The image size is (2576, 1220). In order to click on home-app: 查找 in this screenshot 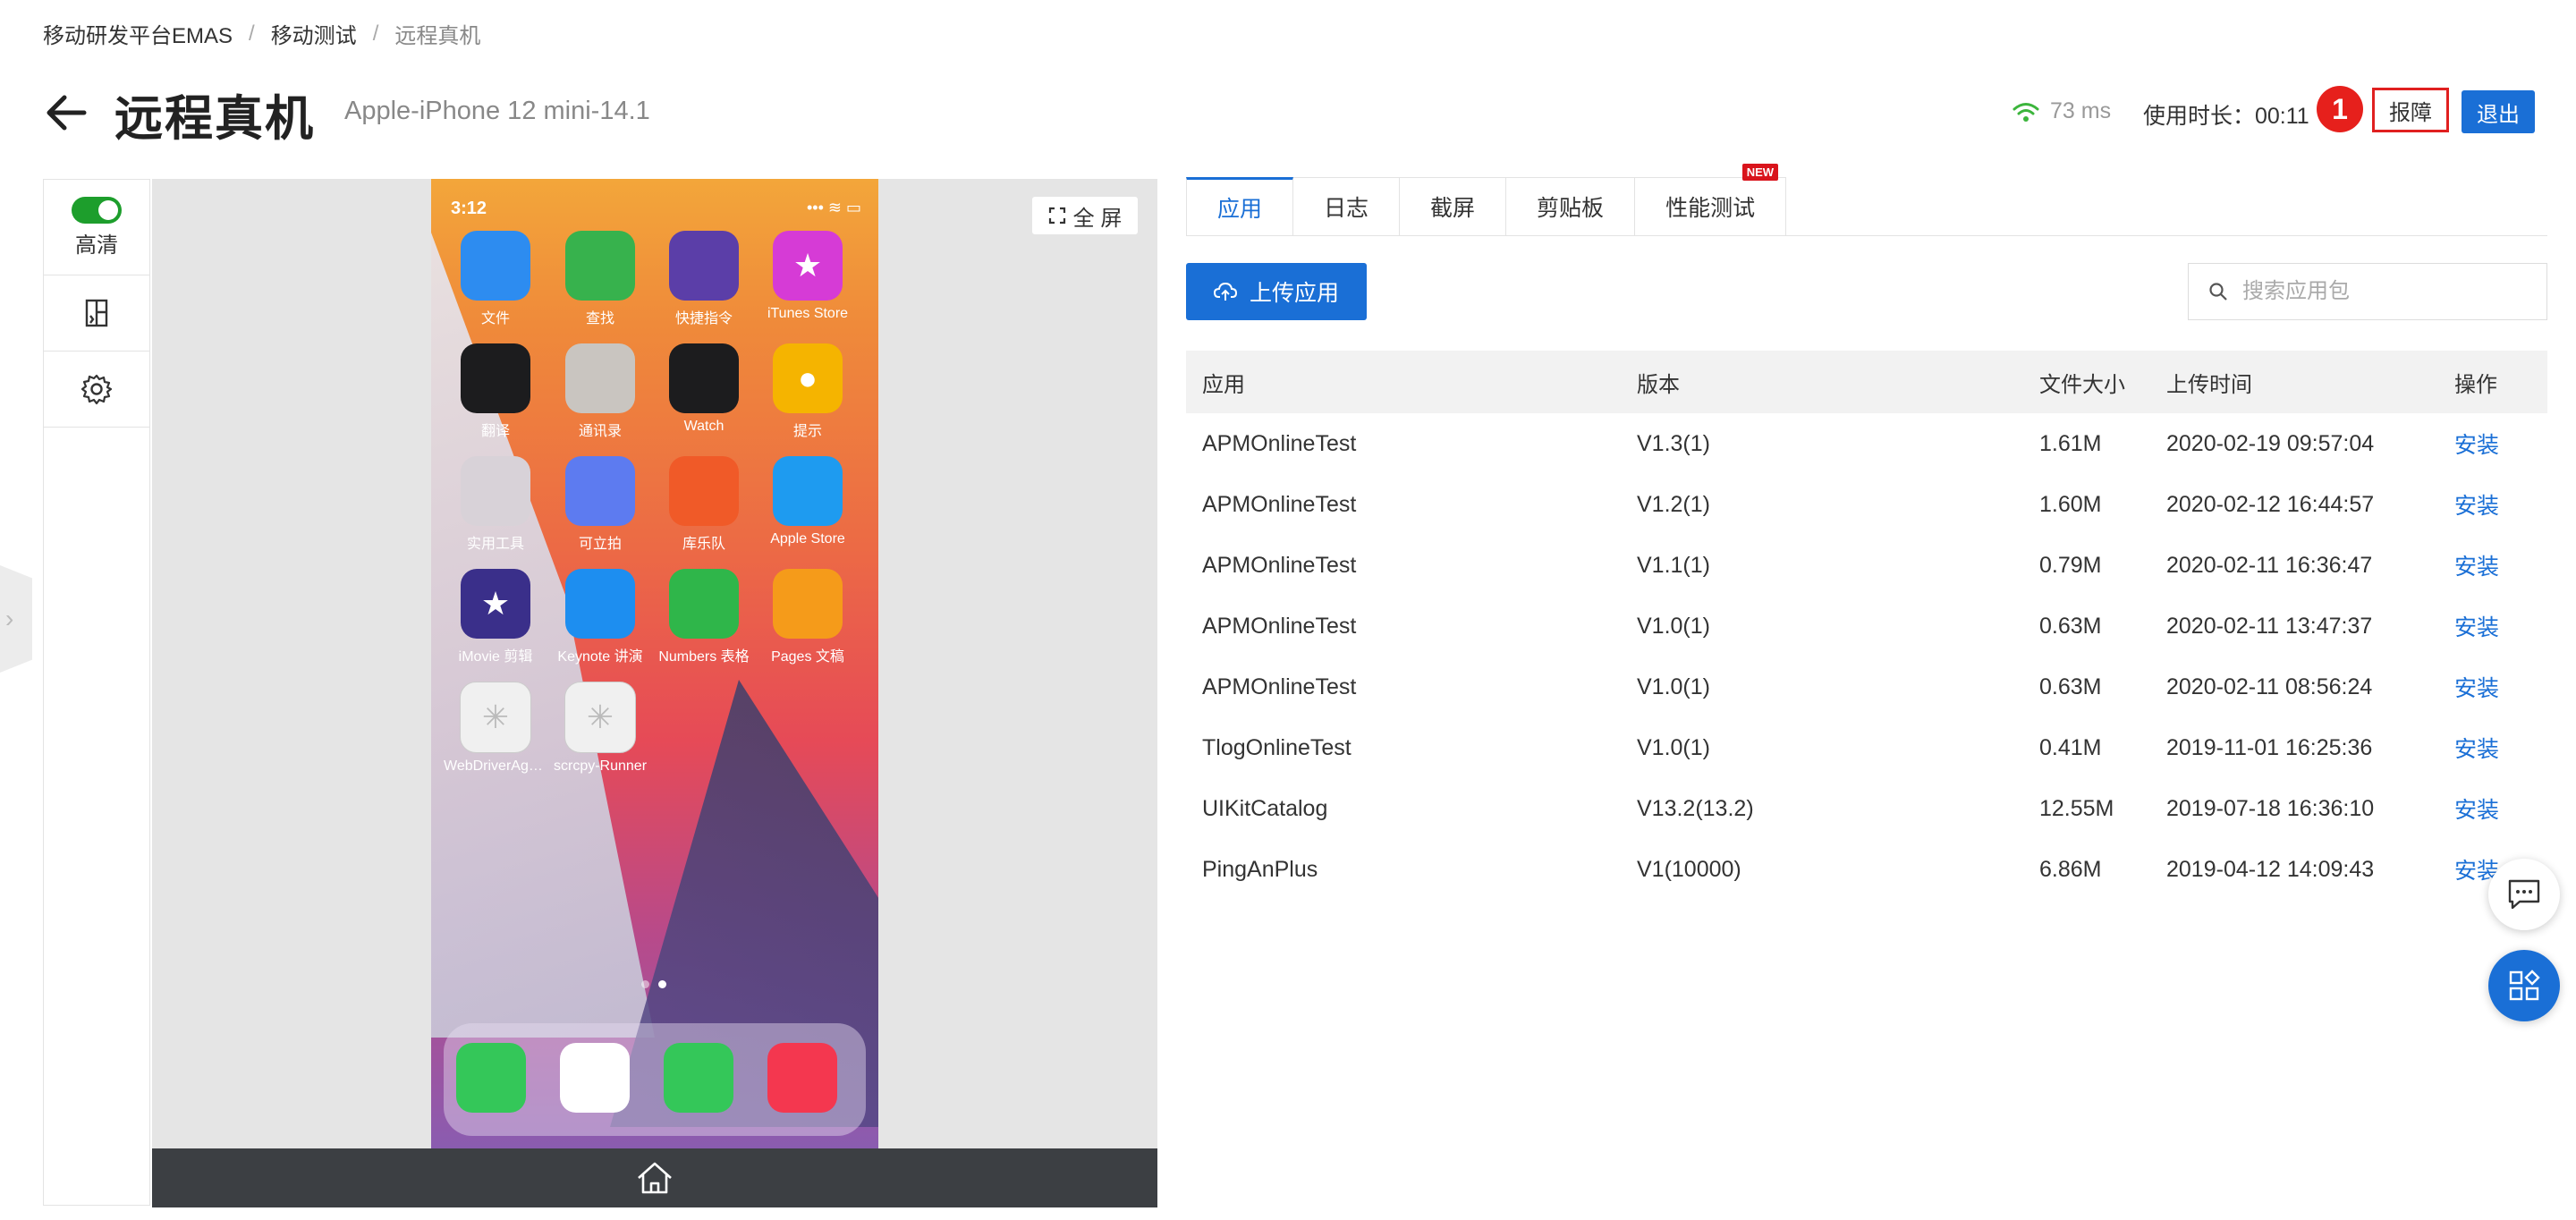, I will do `click(600, 279)`.